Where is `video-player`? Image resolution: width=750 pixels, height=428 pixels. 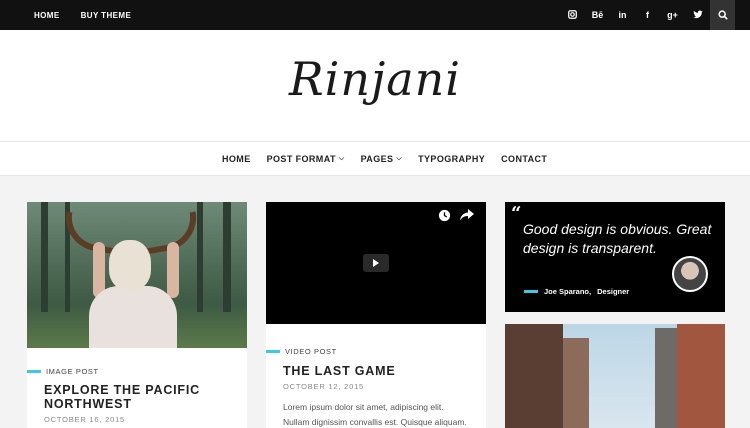
video-player is located at coordinates (376, 263).